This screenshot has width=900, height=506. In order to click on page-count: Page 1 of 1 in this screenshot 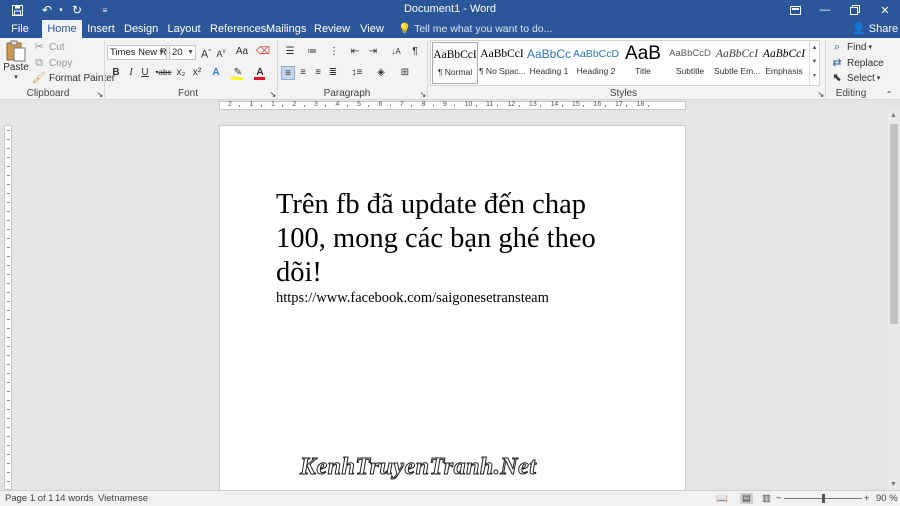, I will do `click(29, 498)`.